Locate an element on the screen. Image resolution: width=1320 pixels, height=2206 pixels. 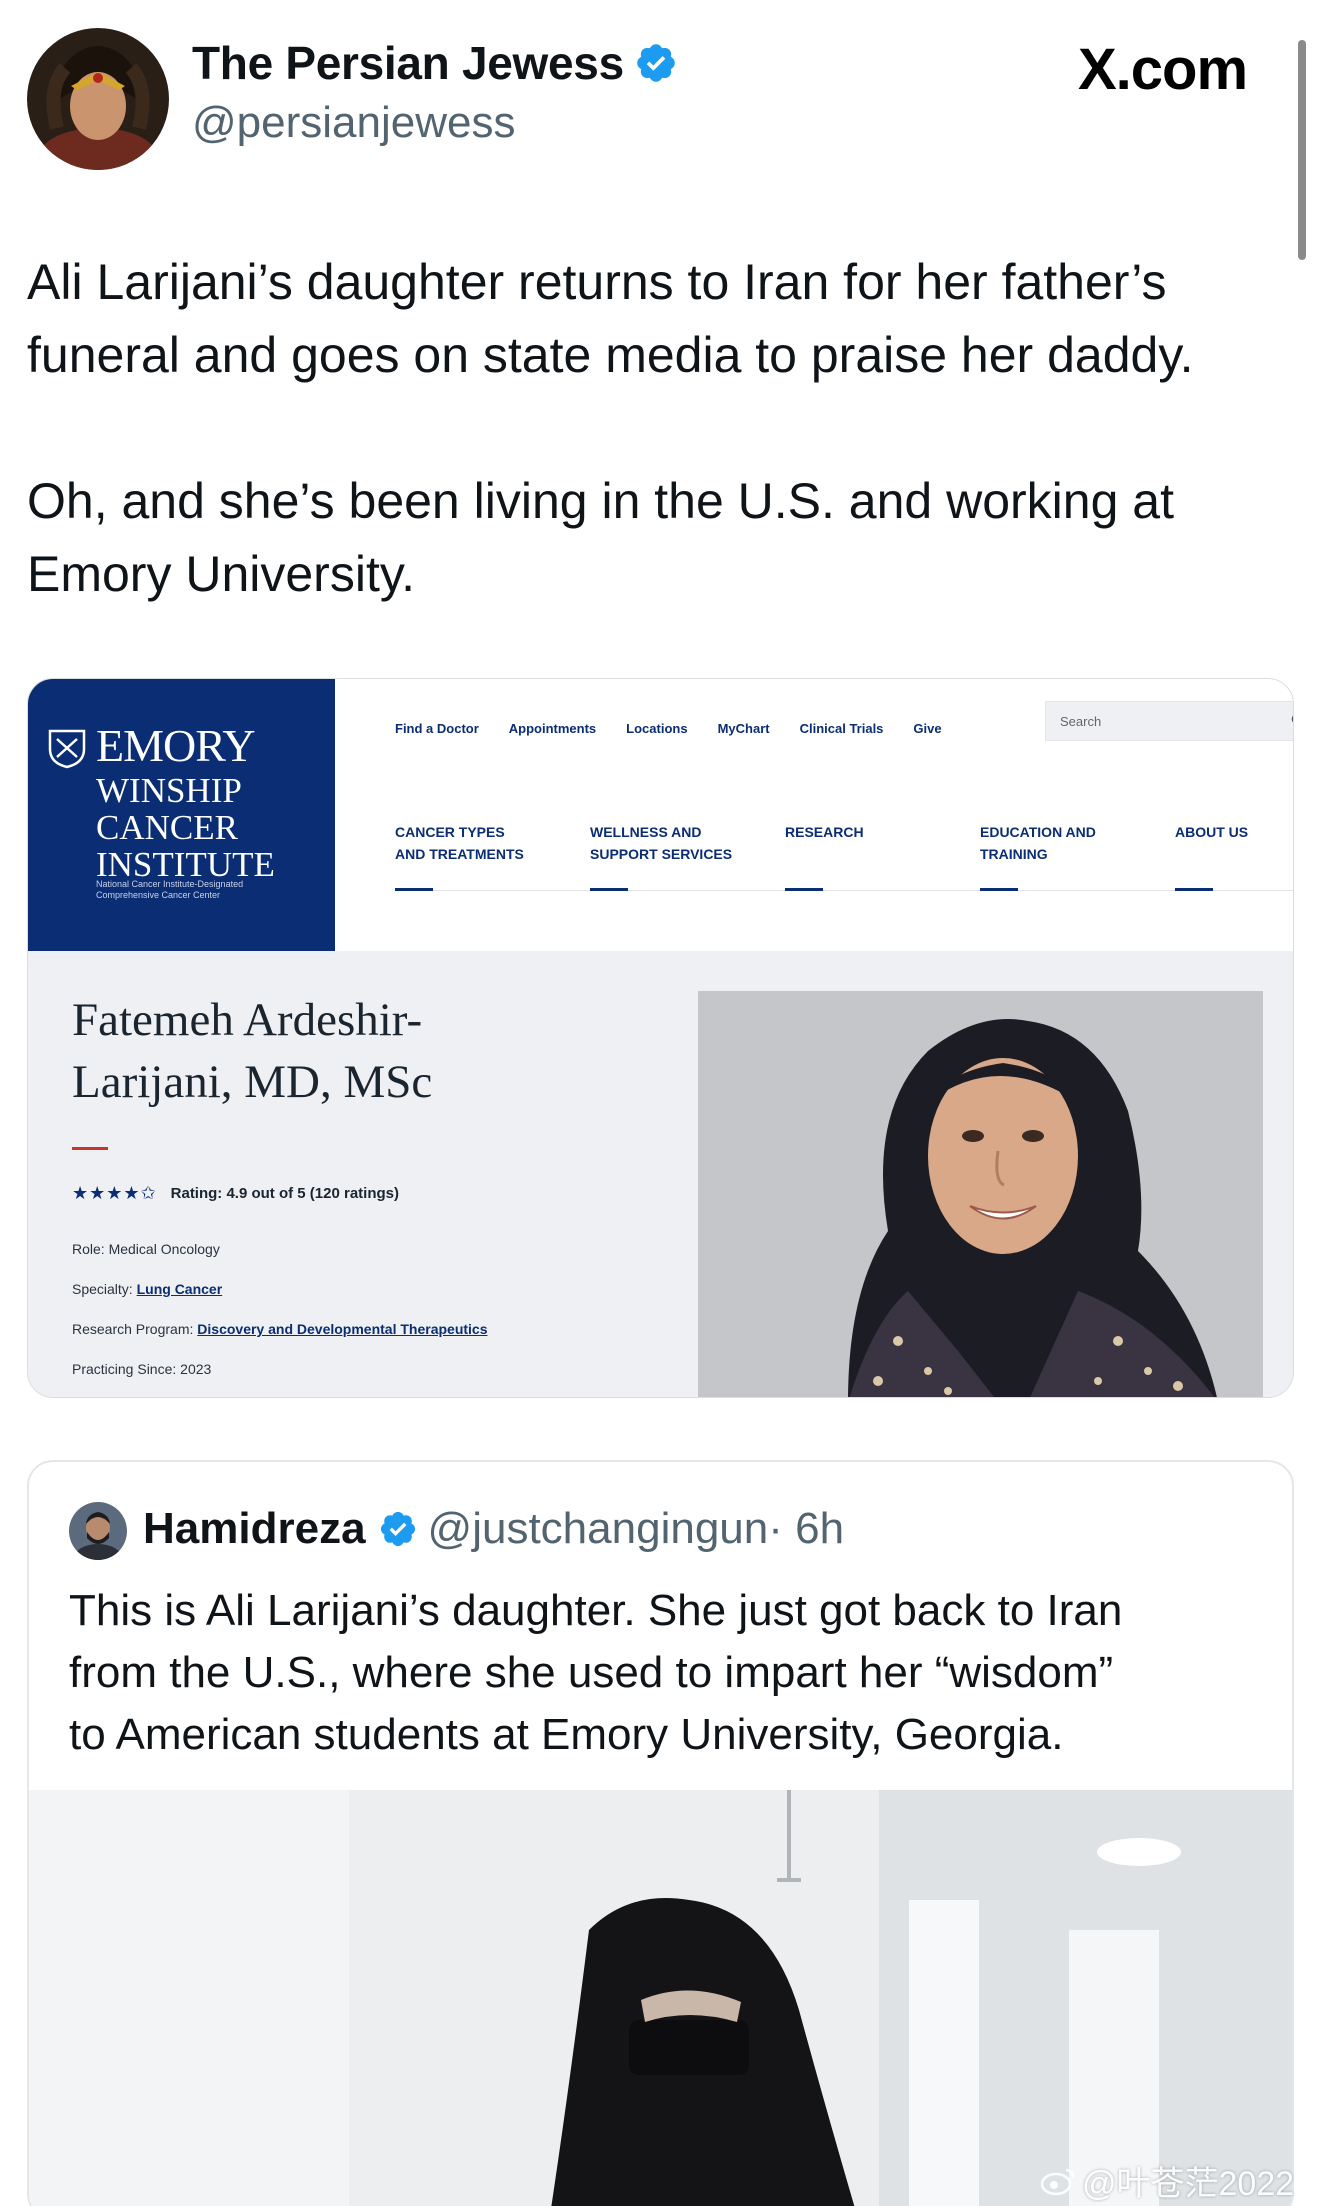
quoted-author-avatar is located at coordinates (98, 1531).